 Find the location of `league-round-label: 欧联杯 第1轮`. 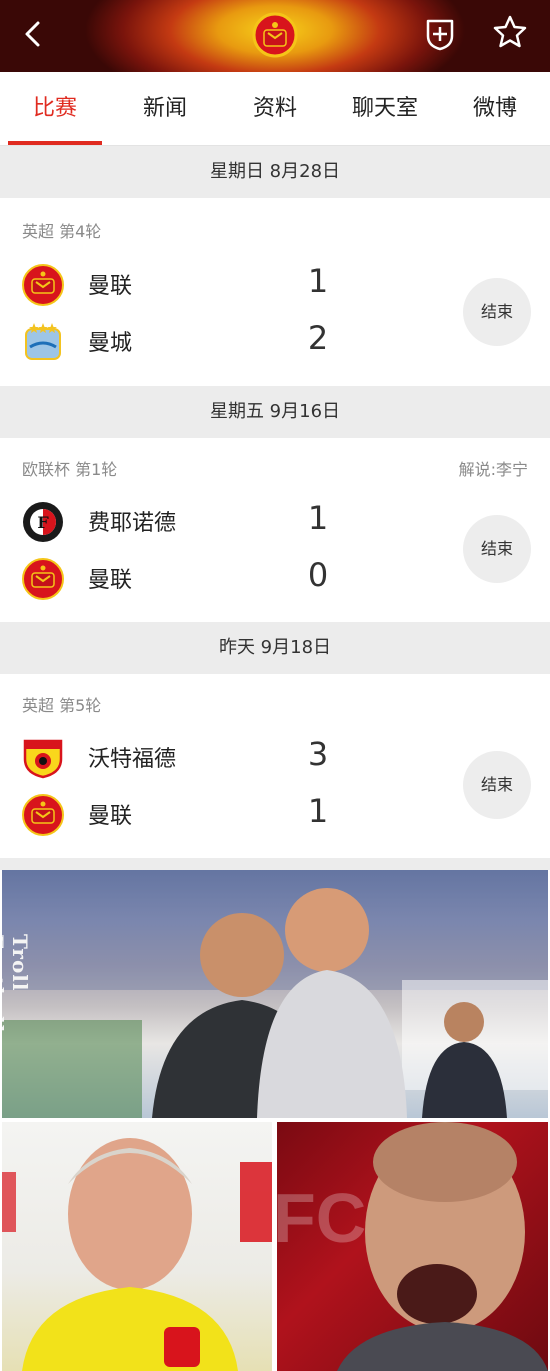

league-round-label: 欧联杯 第1轮 is located at coordinates (70, 469).